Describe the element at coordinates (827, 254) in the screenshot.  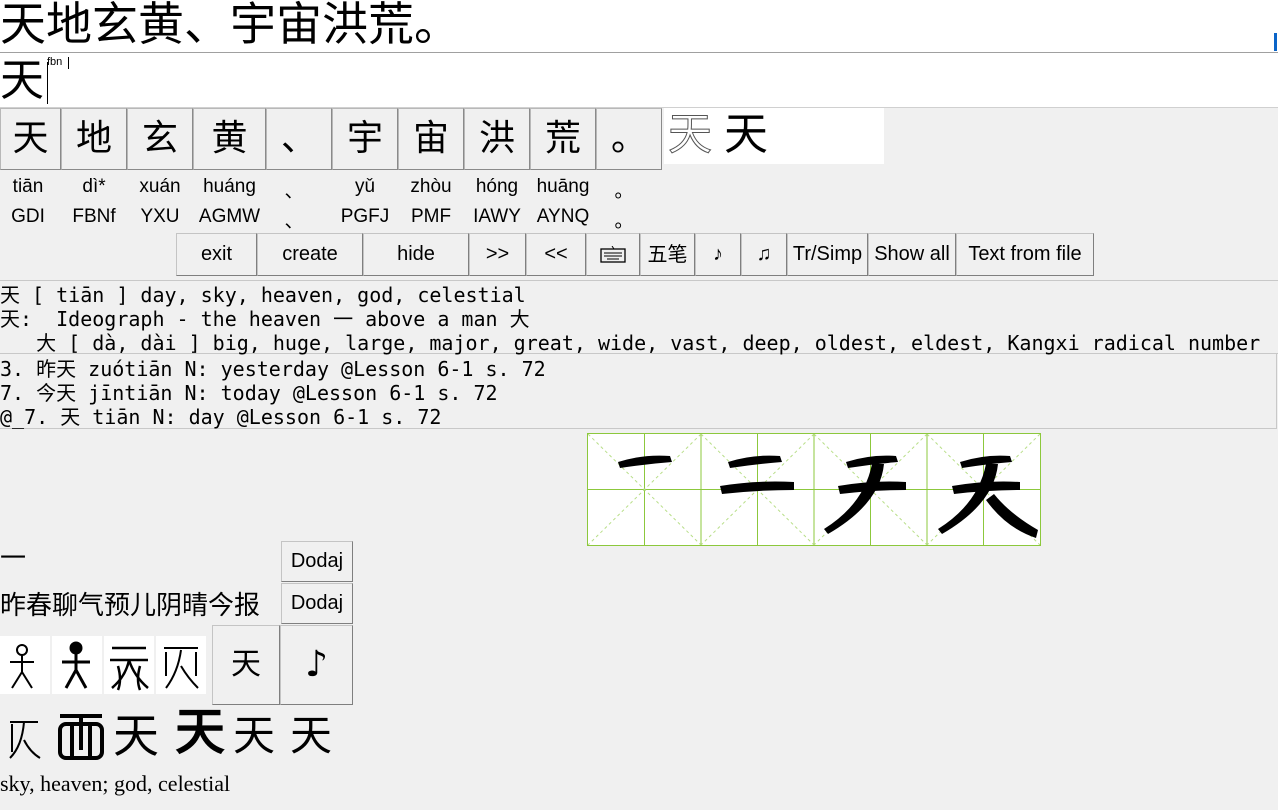
I see `trsimp-button: Tr/Simp` at that location.